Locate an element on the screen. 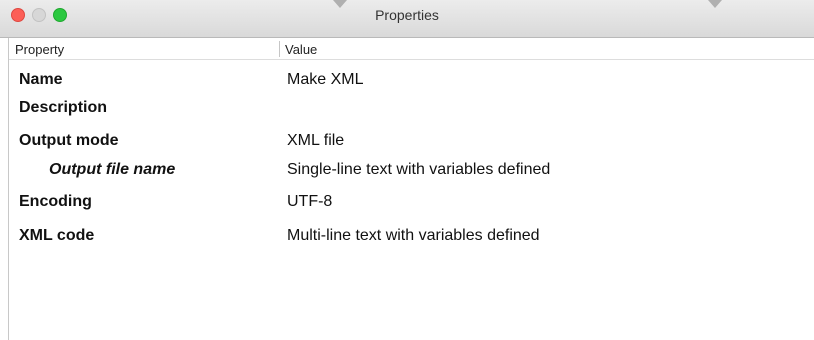  property-name: Output mode is located at coordinates (69, 140).